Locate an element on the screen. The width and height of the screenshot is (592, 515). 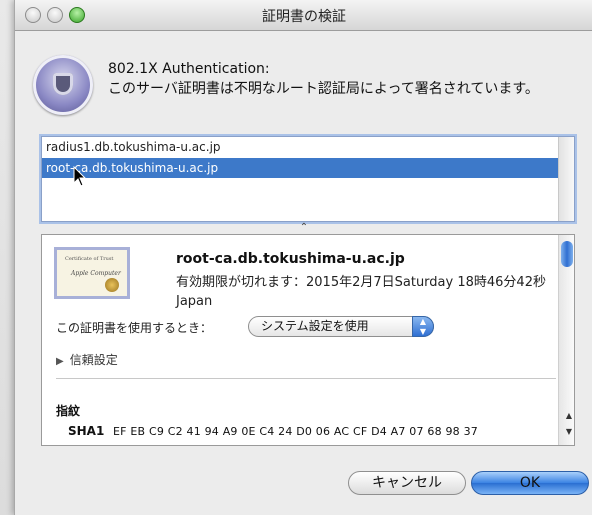
details-scrollbar: ▲ ▼ is located at coordinates (566, 340).